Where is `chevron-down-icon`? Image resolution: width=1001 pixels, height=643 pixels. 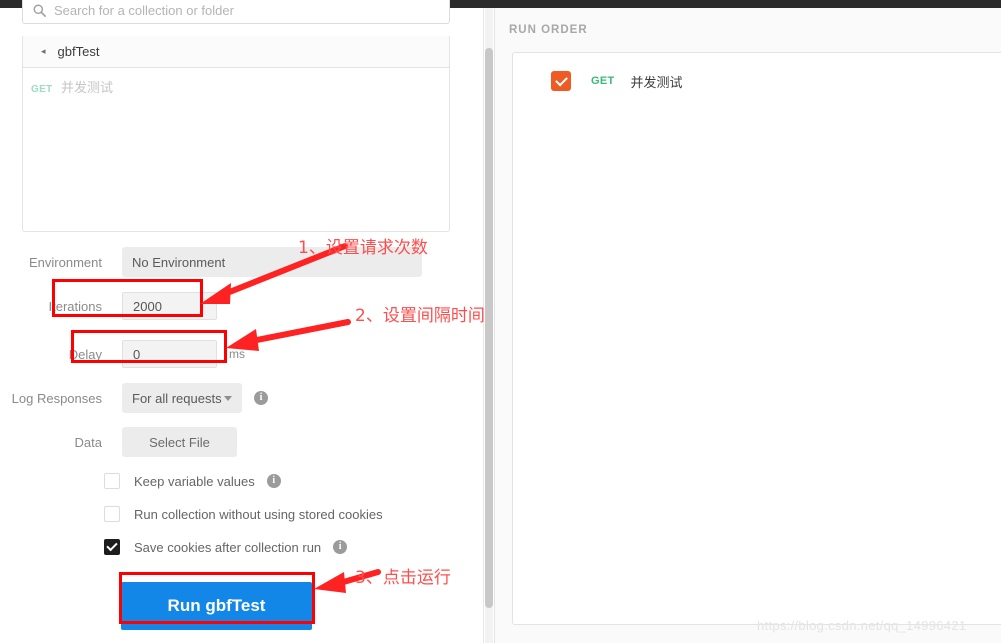
chevron-down-icon is located at coordinates (228, 398).